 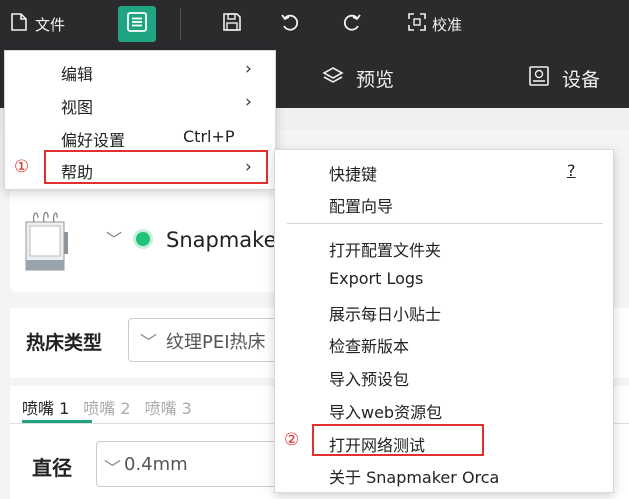 I want to click on menu-item-label: Export Logs, so click(x=376, y=278).